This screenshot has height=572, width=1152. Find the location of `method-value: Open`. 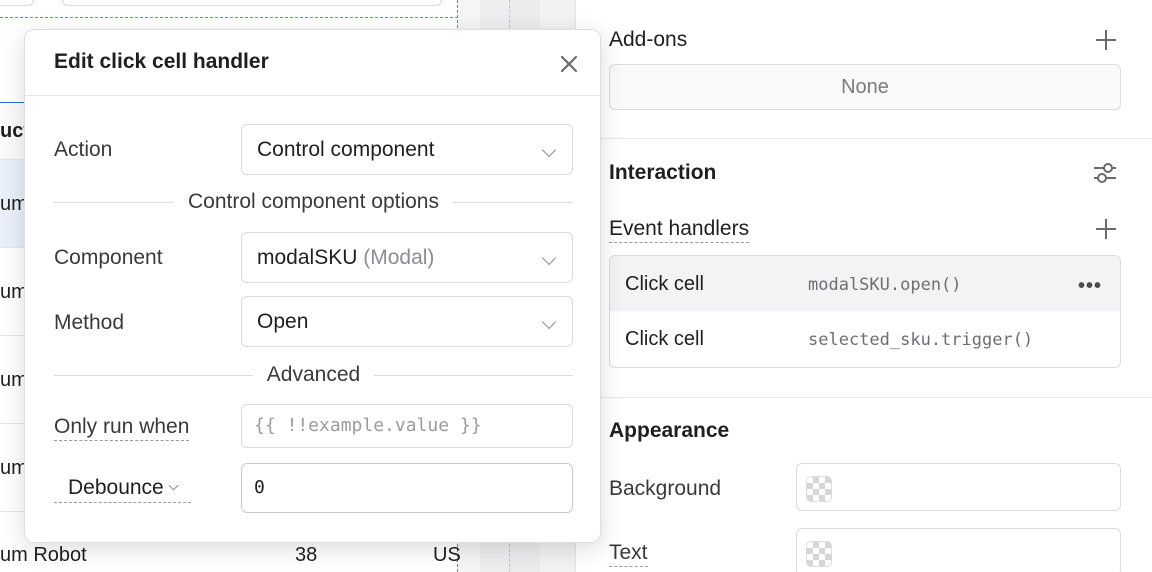

method-value: Open is located at coordinates (283, 321).